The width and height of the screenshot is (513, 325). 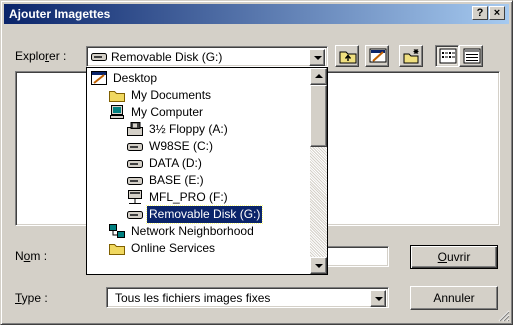 I want to click on file-type-value: Tous les fichiers images fixes, so click(x=193, y=298).